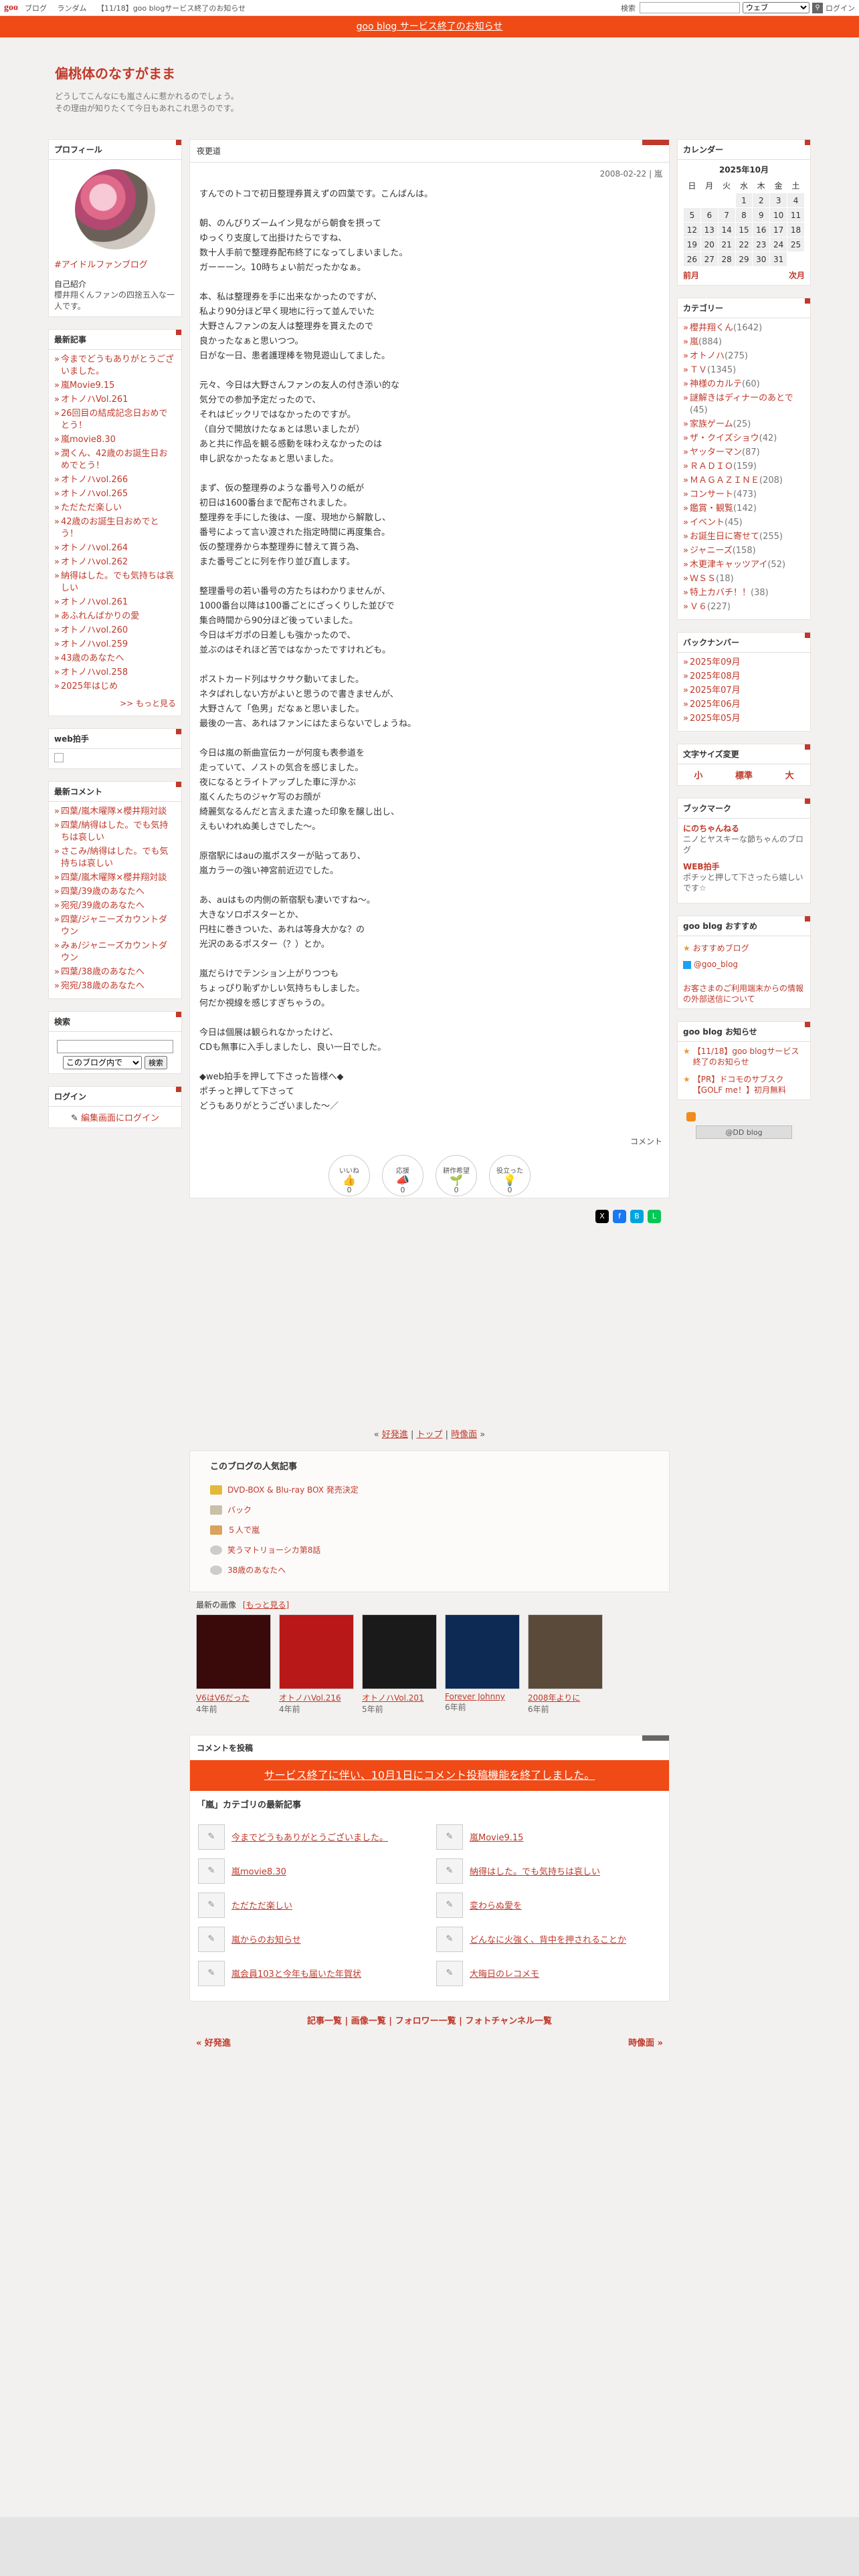 The height and width of the screenshot is (2576, 859). Describe the element at coordinates (114, 832) in the screenshot. I see `comment-entry-link: 四葉/納得はした。でも気持ちは哀しい` at that location.